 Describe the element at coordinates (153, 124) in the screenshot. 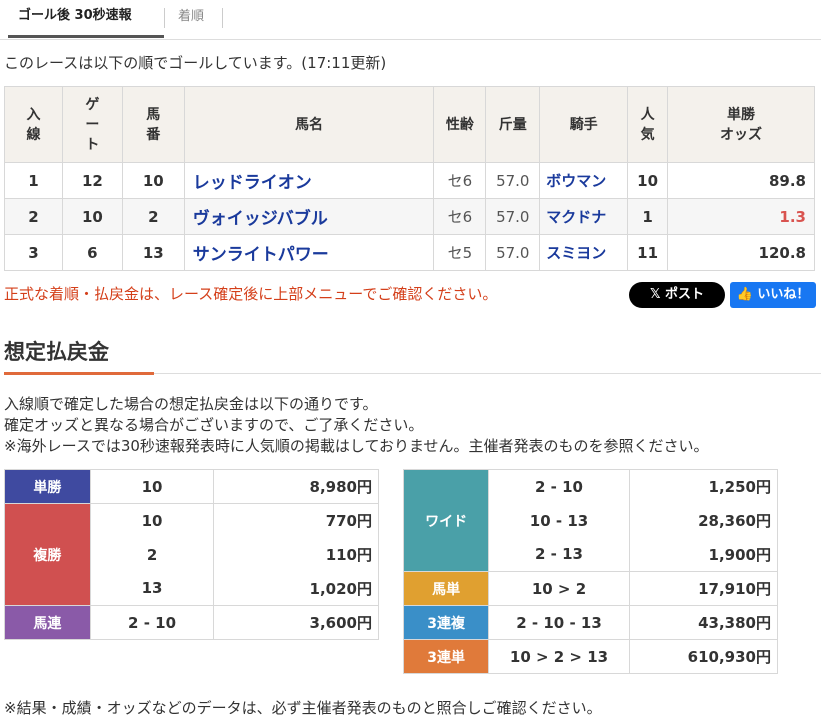

I see `header-number: 馬 番` at that location.